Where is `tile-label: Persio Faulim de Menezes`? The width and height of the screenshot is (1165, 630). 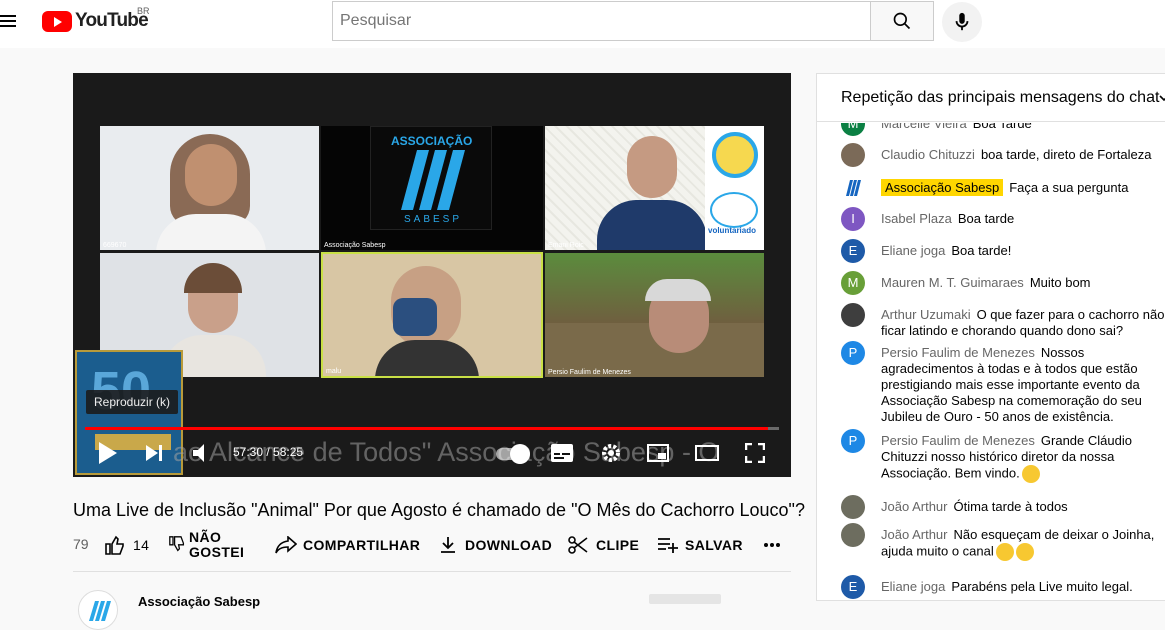 tile-label: Persio Faulim de Menezes is located at coordinates (589, 372).